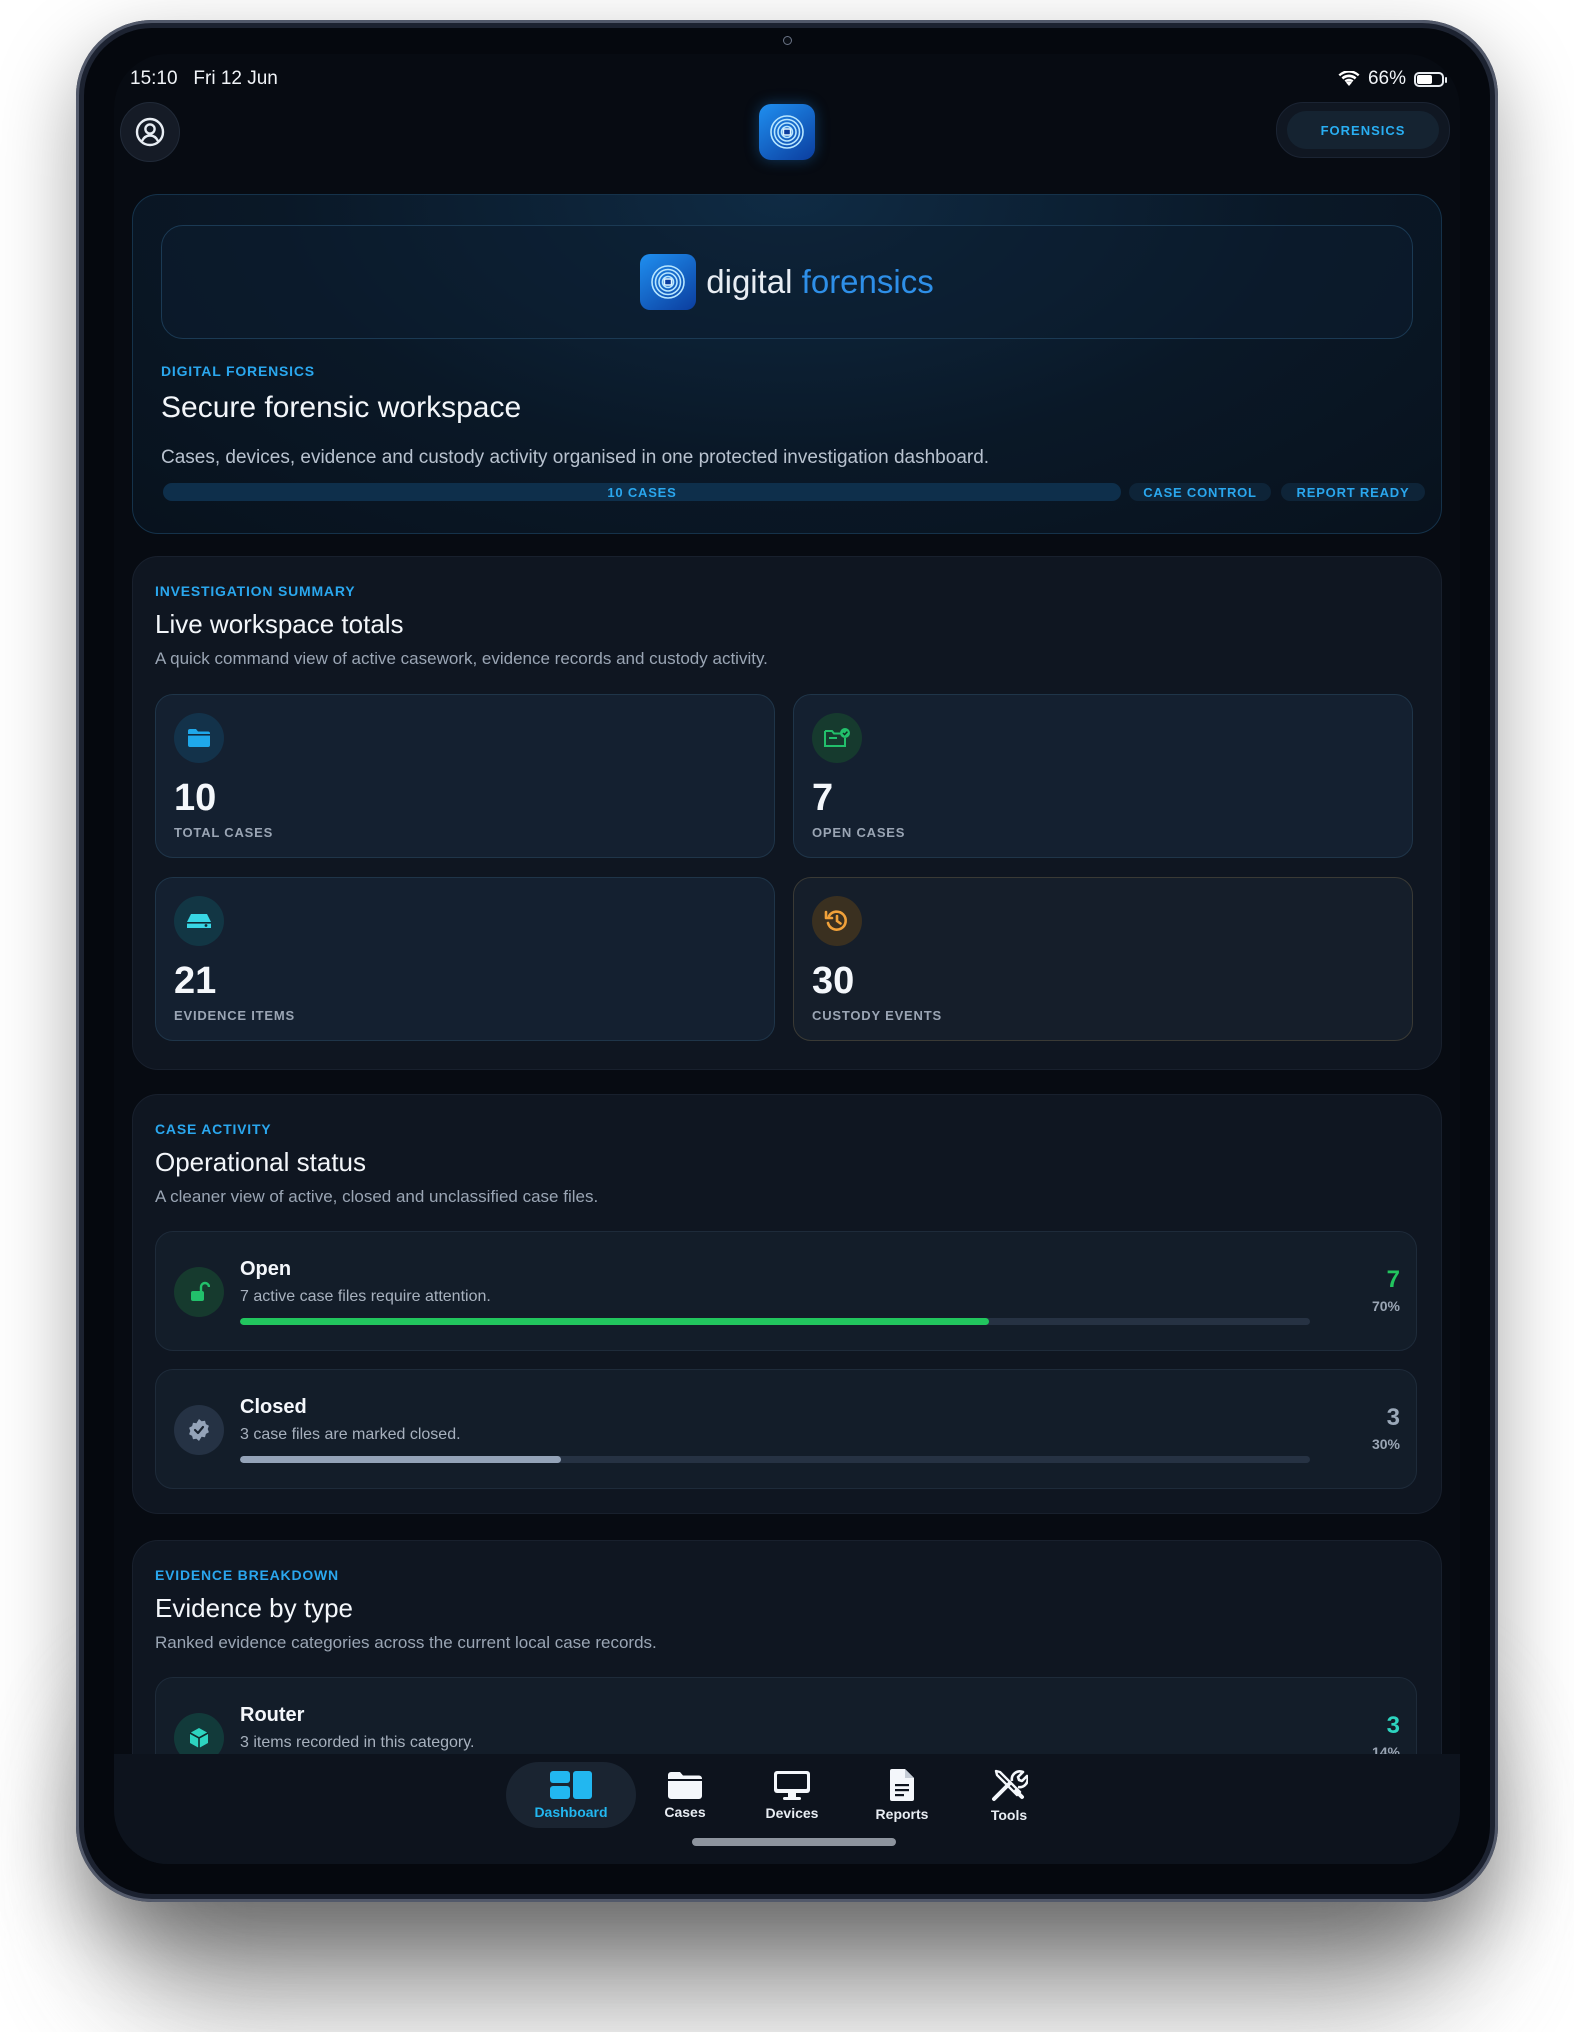  What do you see at coordinates (1393, 1417) in the screenshot?
I see `status-count: 3` at bounding box center [1393, 1417].